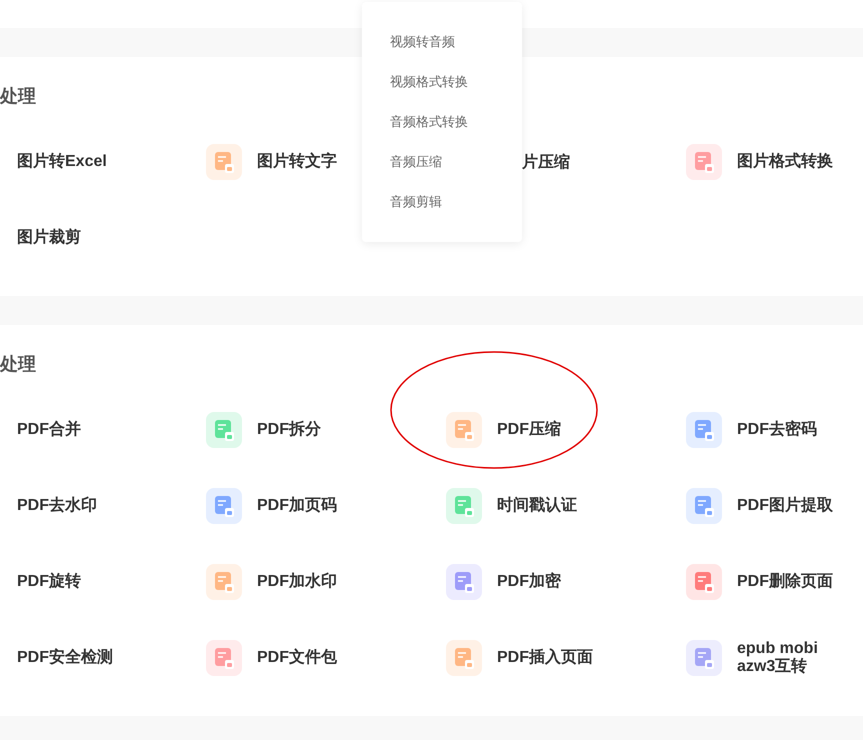 The height and width of the screenshot is (742, 863). I want to click on menu-item: 音频剪辑, so click(442, 211).